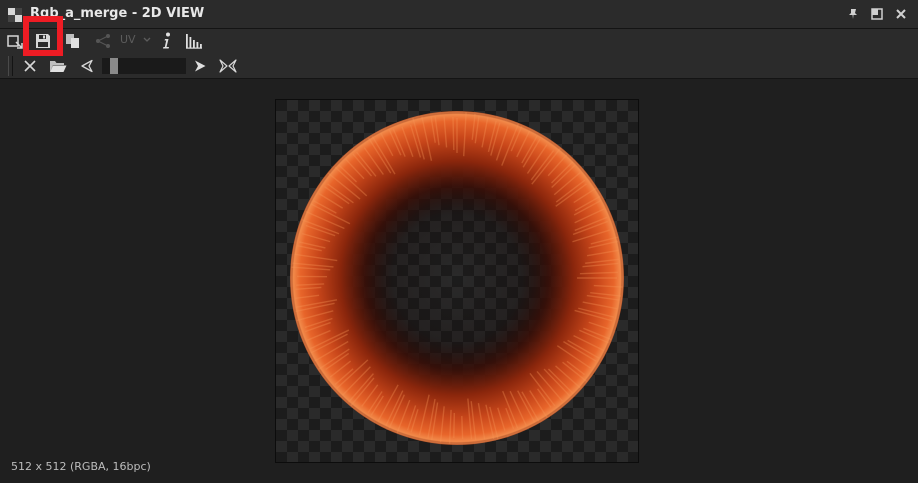  I want to click on info-icon, so click(166, 41).